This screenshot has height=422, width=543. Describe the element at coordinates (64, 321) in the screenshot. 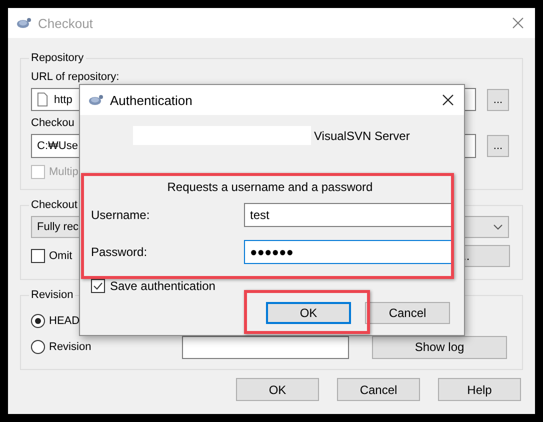

I see `radio-label: HEAD` at that location.